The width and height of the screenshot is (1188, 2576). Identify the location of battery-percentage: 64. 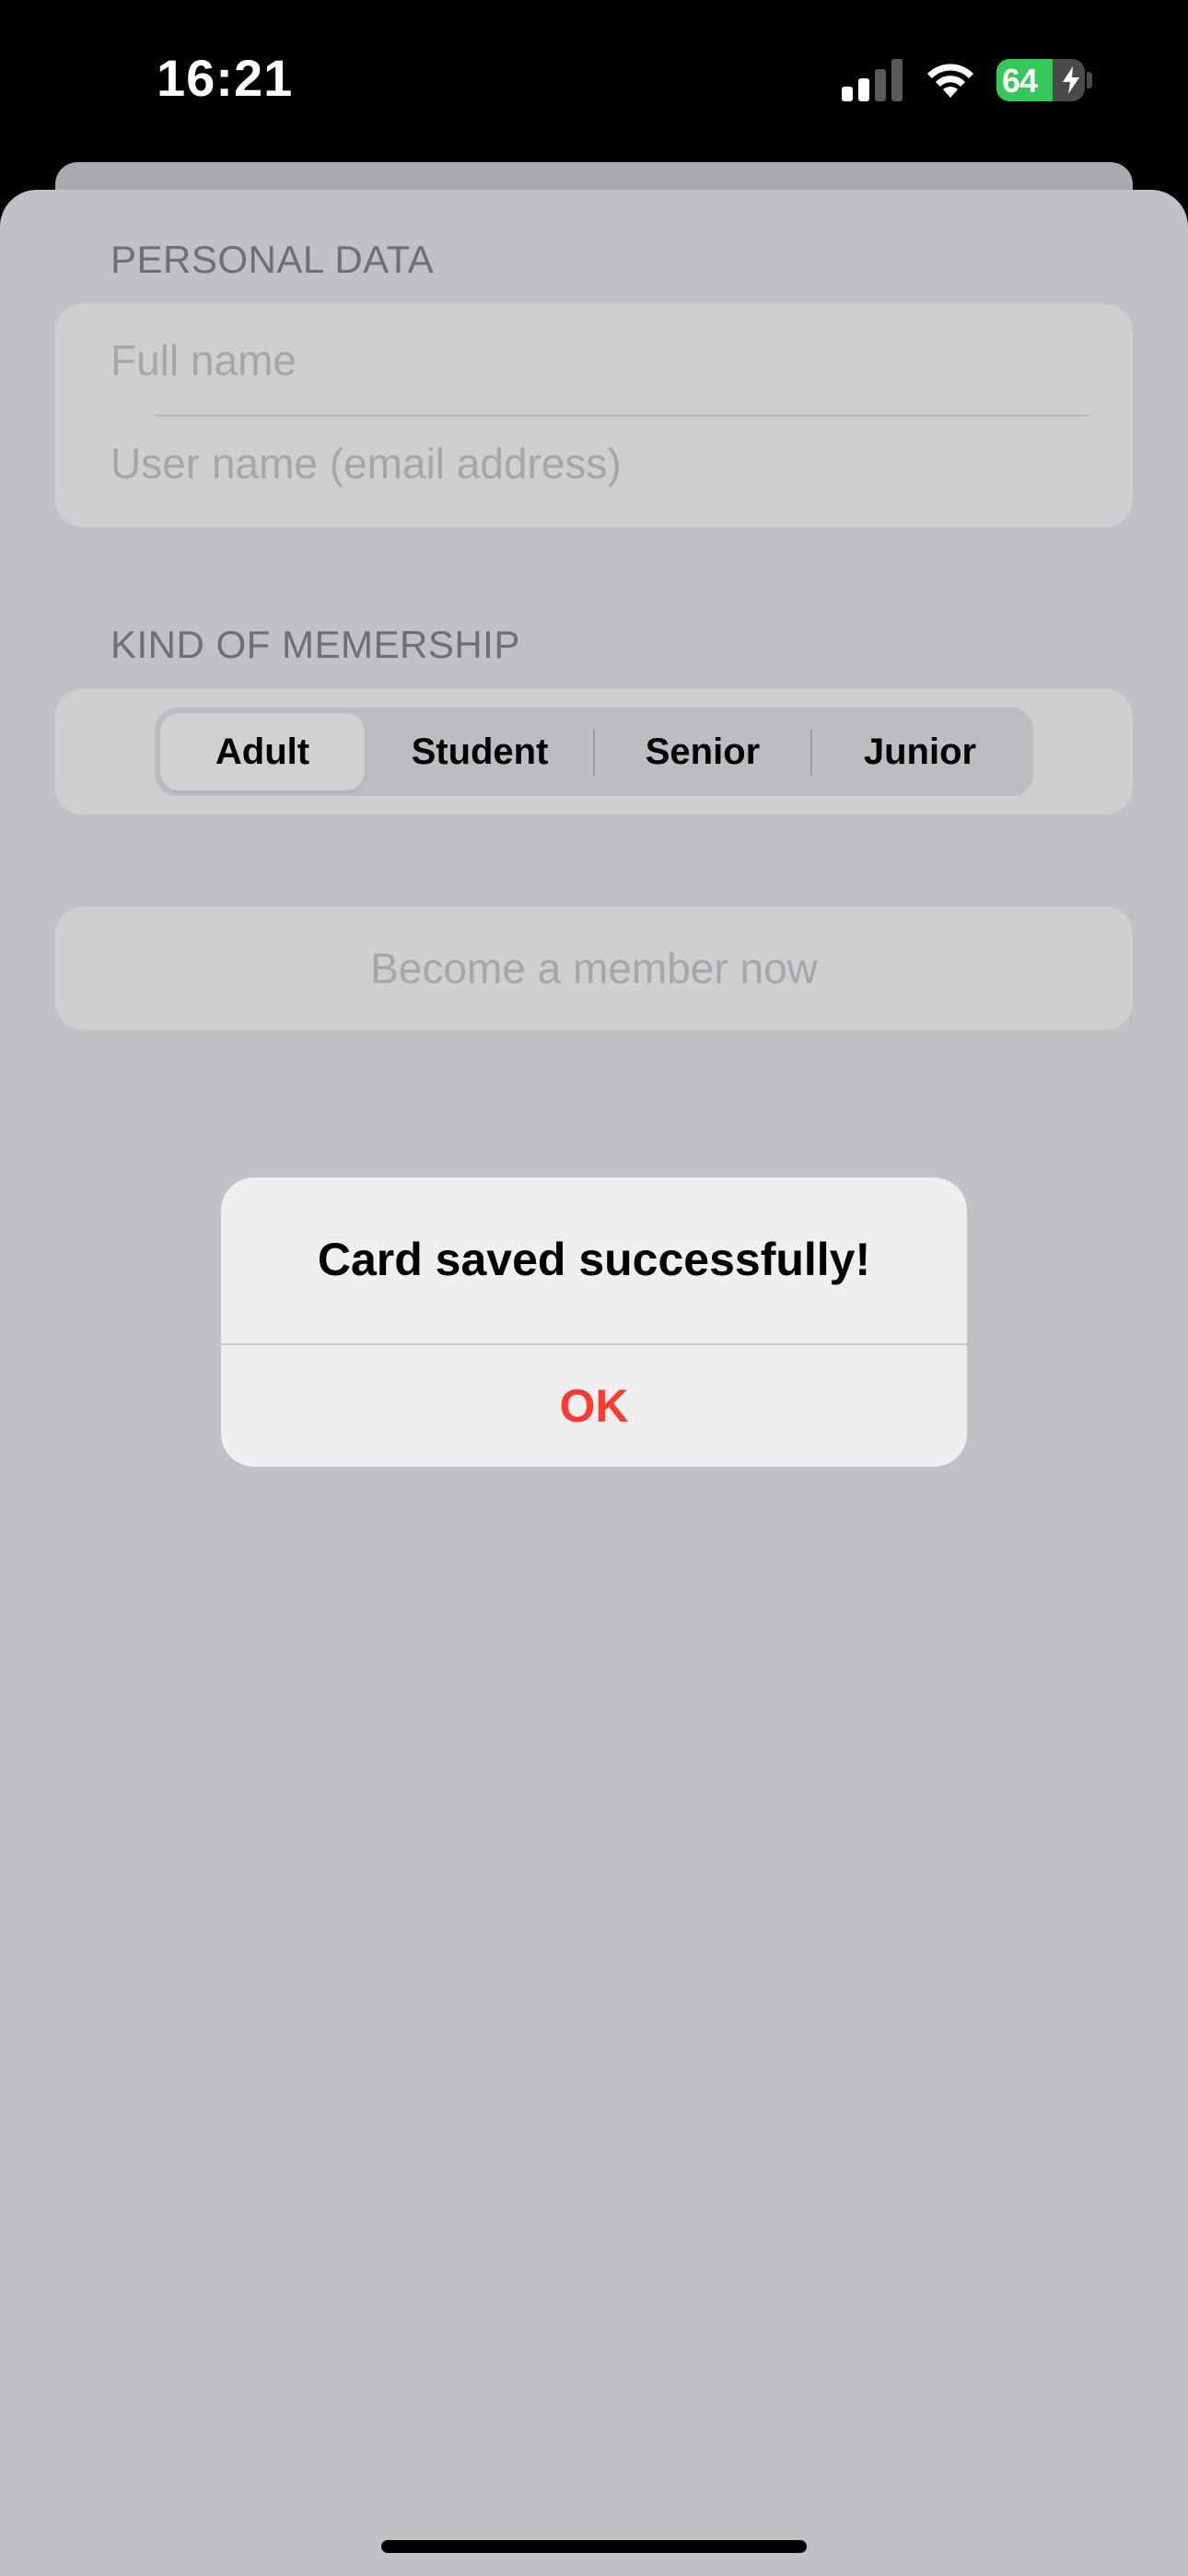
(1020, 81).